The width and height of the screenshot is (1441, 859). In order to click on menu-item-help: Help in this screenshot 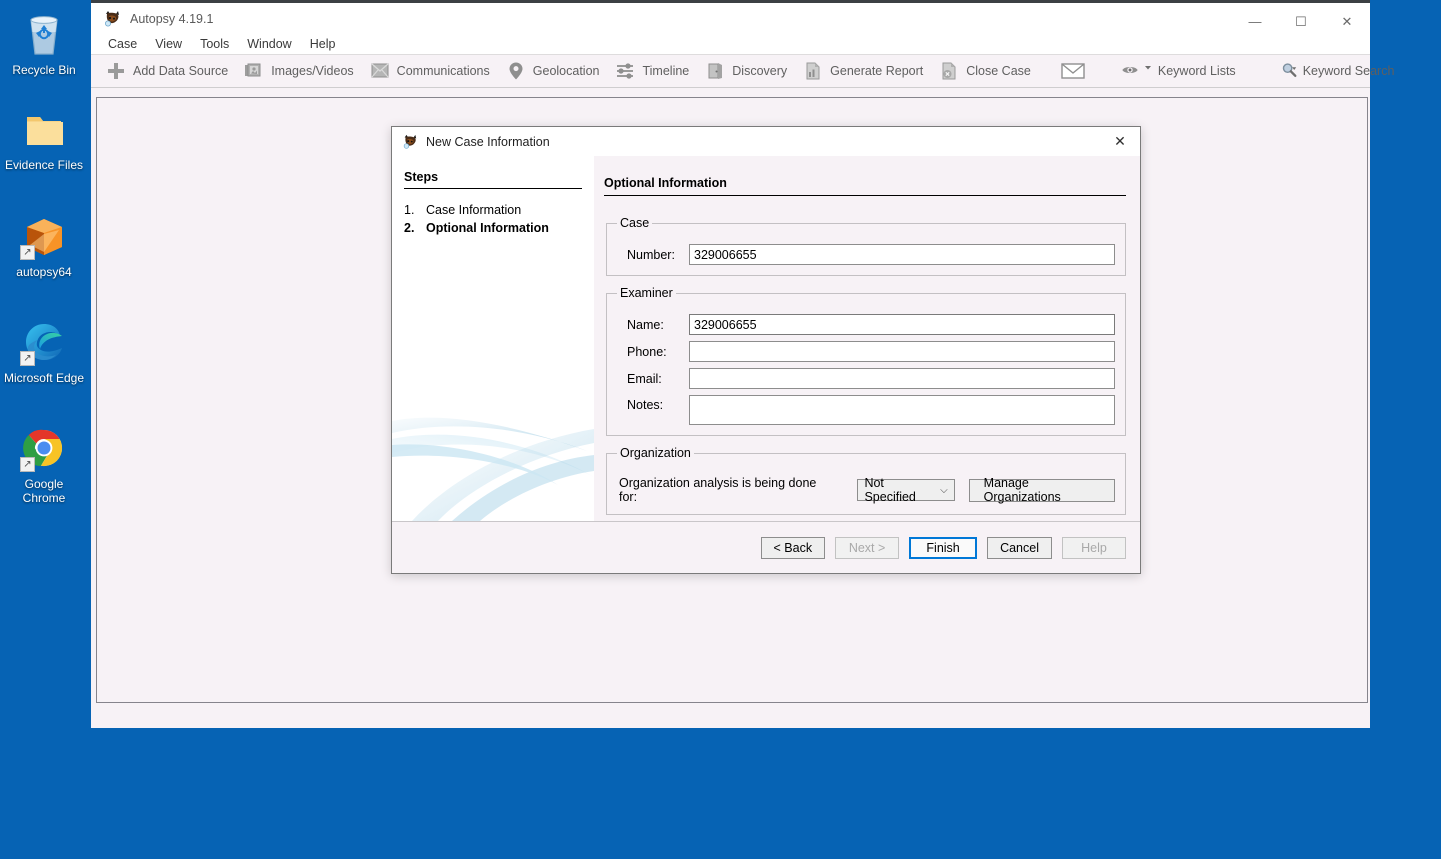, I will do `click(323, 44)`.